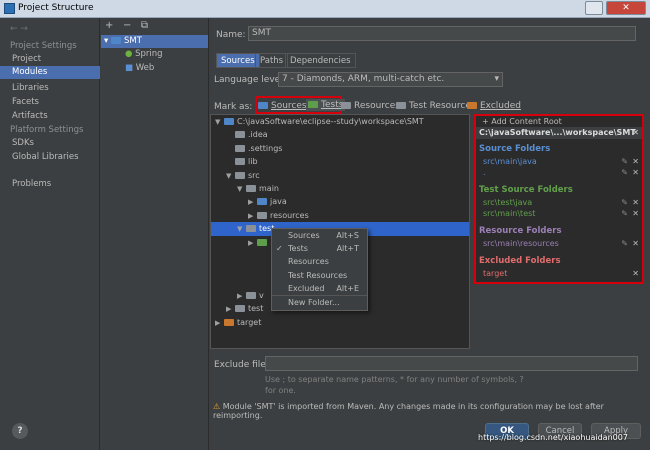  I want to click on menu-item: Resources, so click(319, 261).